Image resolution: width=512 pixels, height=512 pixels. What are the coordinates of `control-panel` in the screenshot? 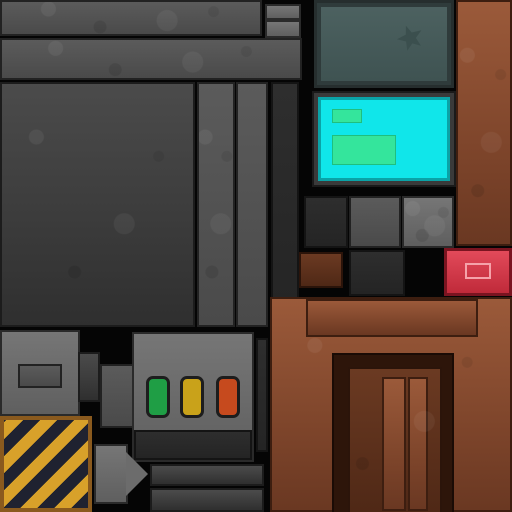 It's located at (193, 397).